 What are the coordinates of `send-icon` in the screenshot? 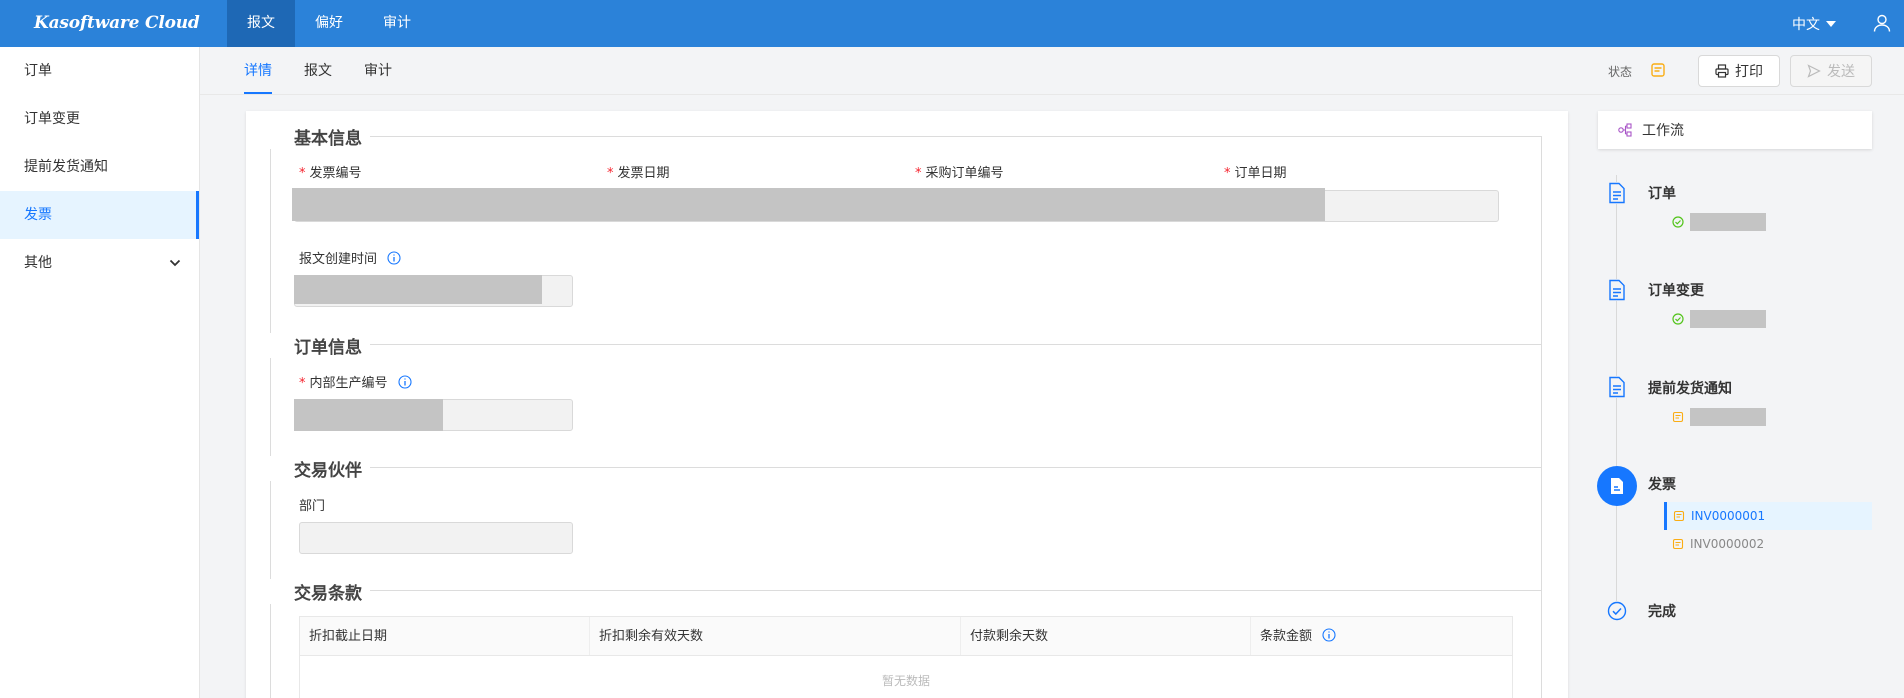 It's located at (1814, 71).